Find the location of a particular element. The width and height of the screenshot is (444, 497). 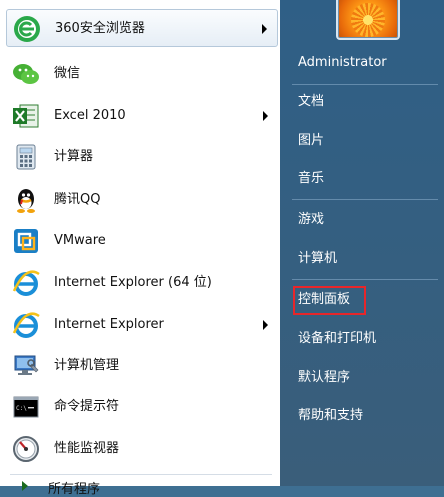

program-item-performance-monitor: 性能监视器 is located at coordinates (142, 449).